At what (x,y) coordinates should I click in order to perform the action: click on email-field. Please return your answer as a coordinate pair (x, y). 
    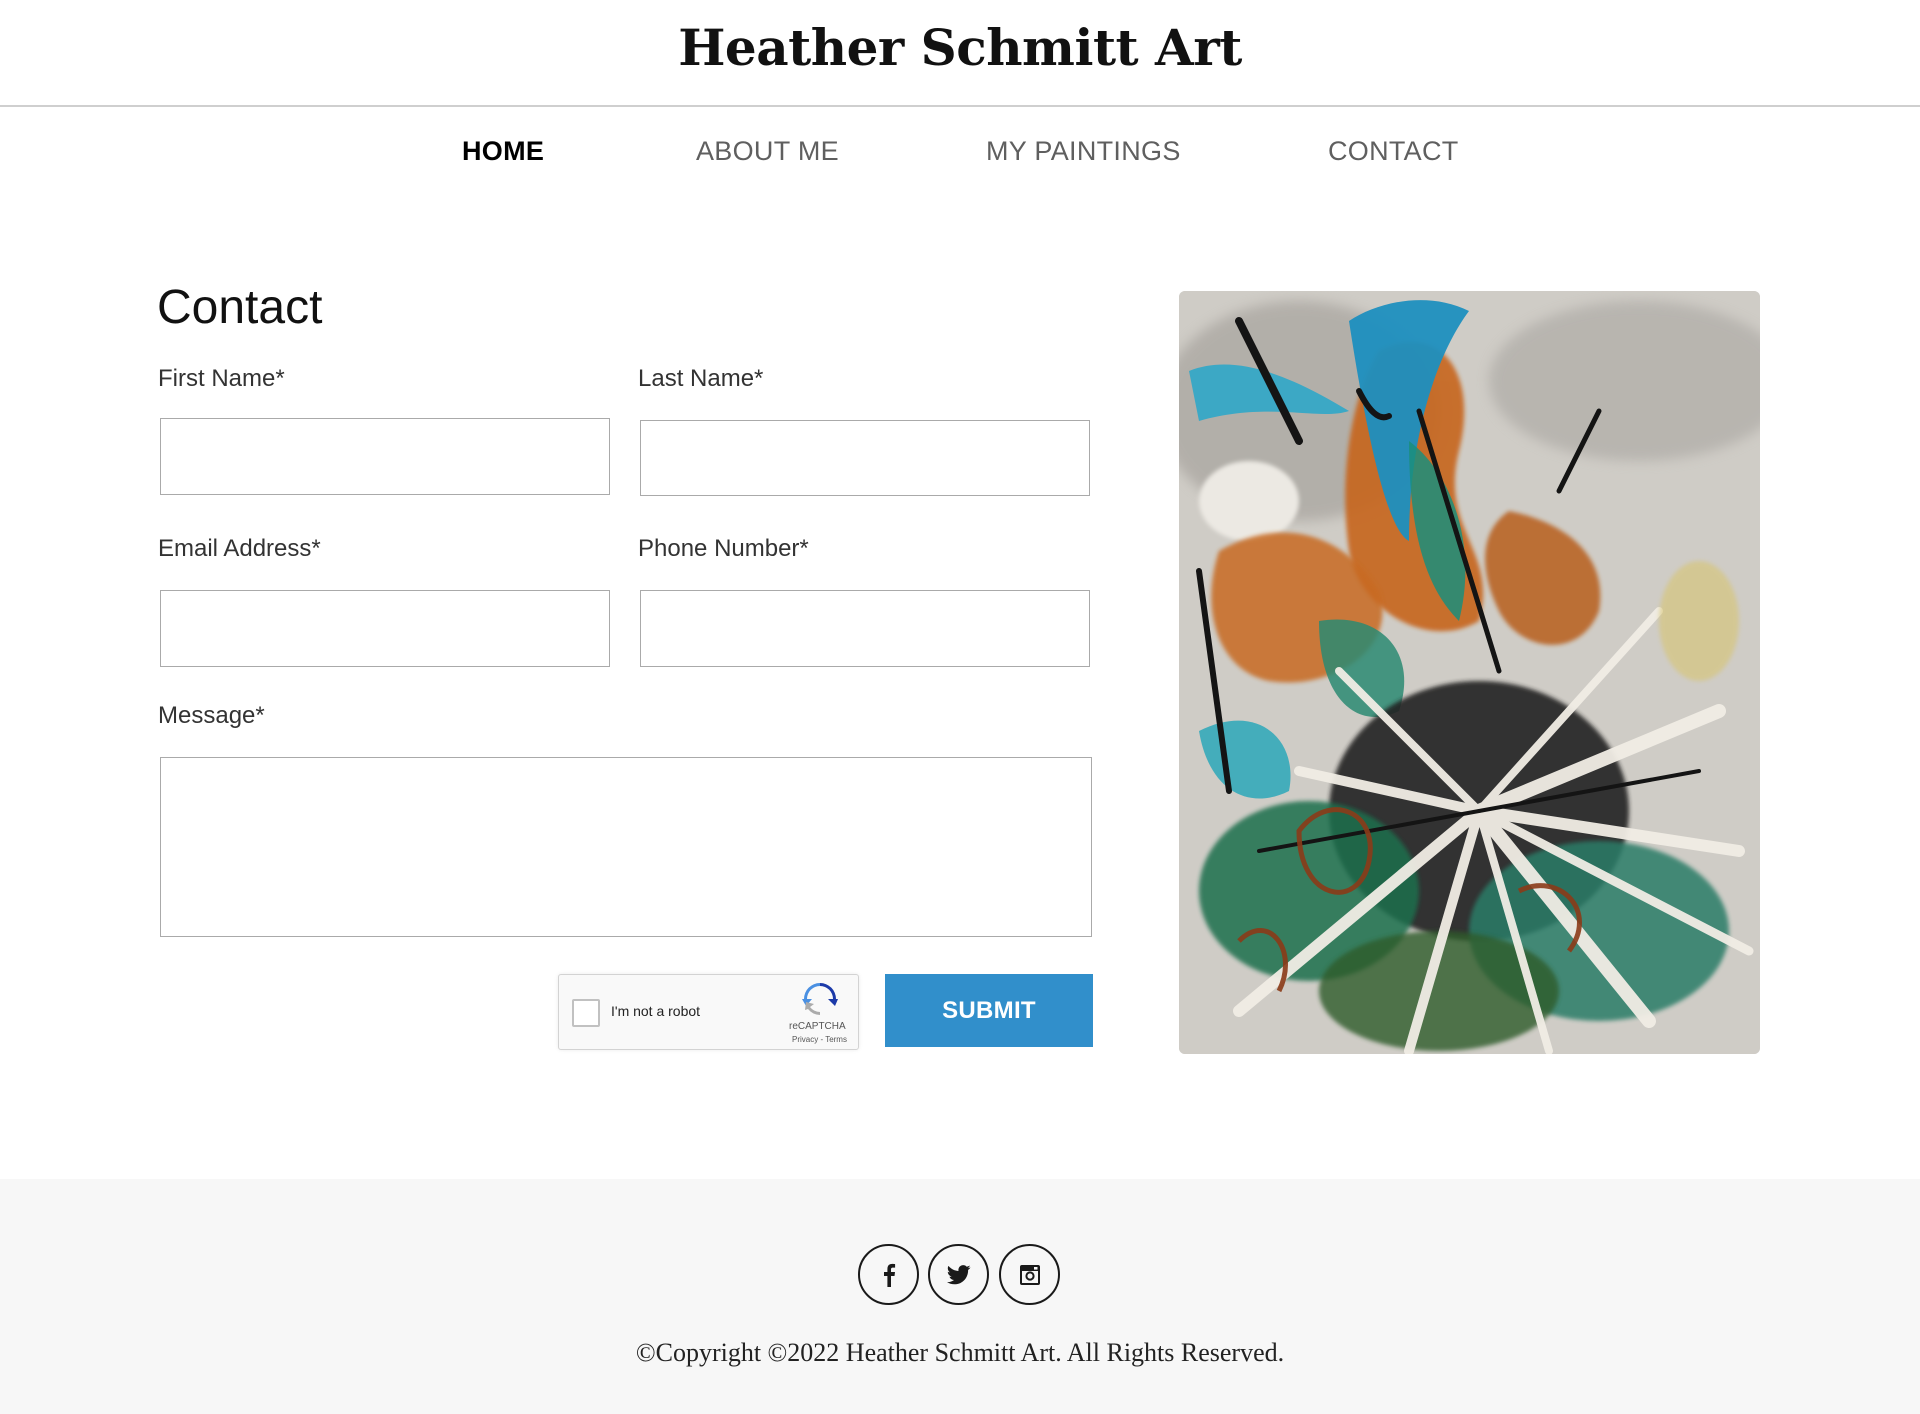
    Looking at the image, I should click on (385, 628).